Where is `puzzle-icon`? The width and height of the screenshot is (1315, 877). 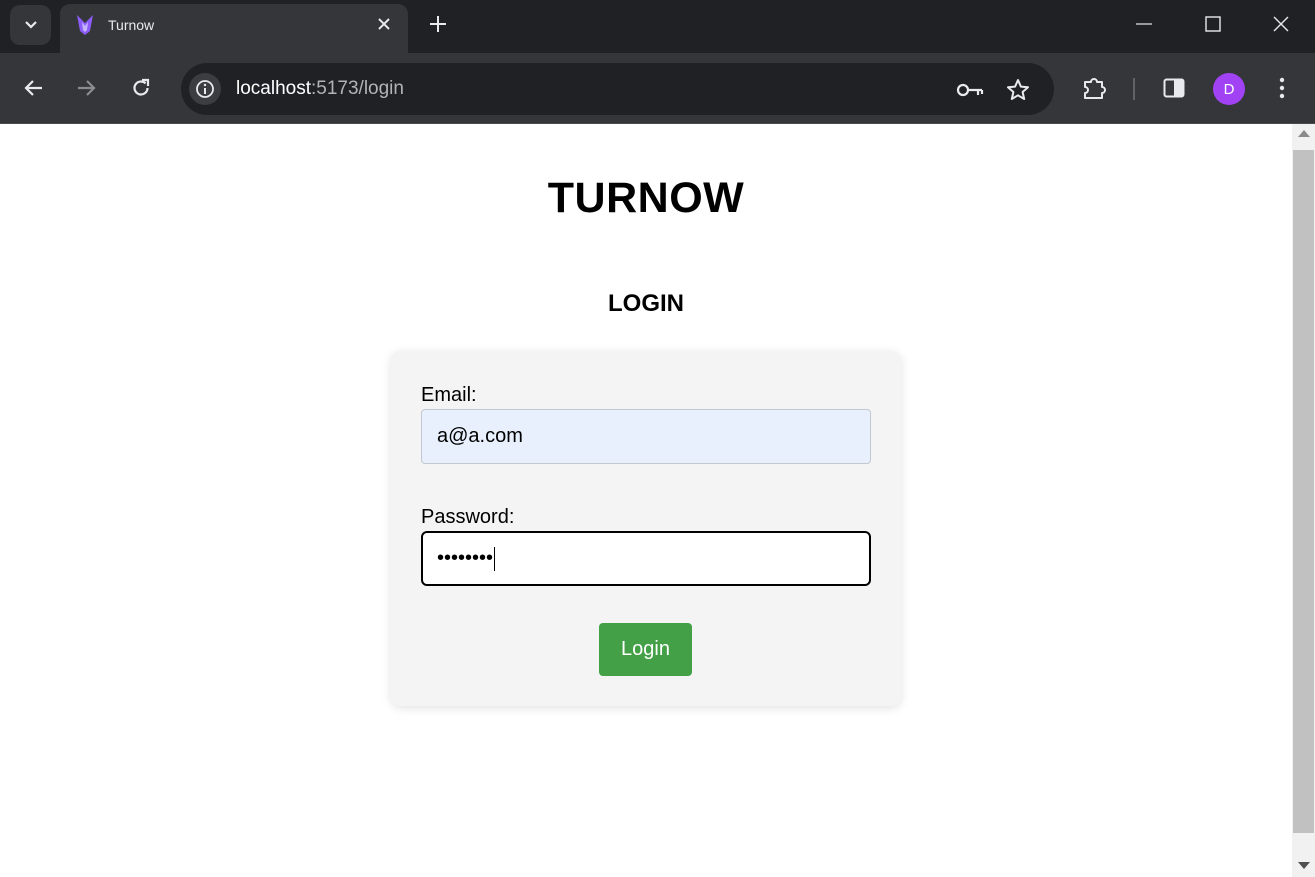 puzzle-icon is located at coordinates (1095, 88).